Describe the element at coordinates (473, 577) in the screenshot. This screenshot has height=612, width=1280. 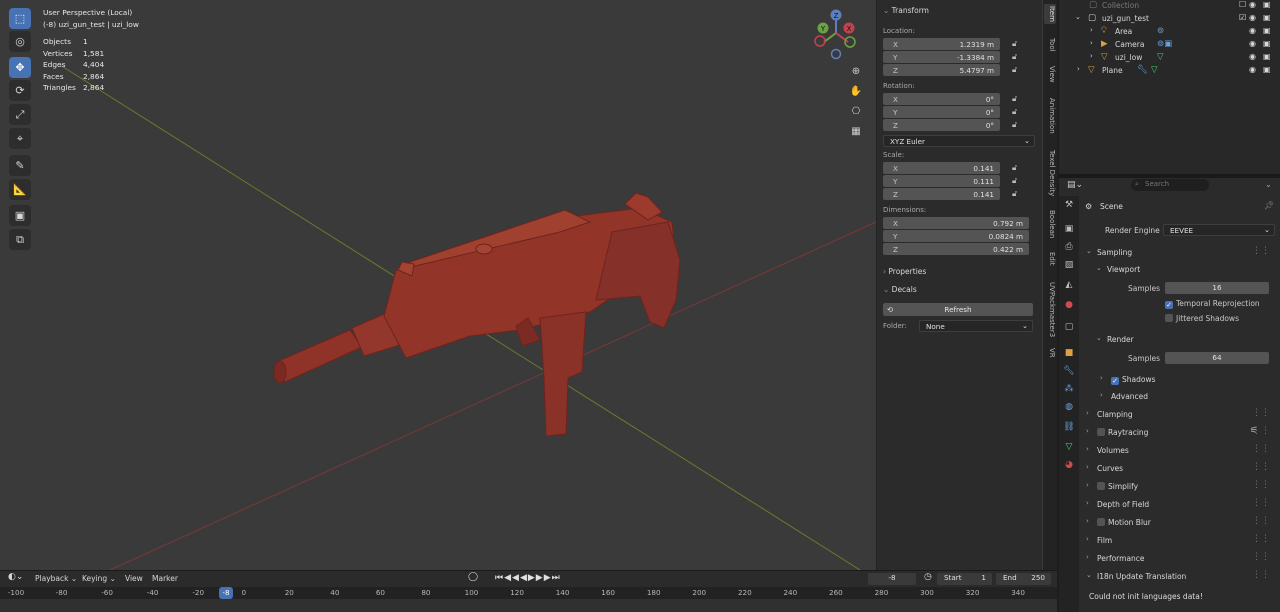
I see `record-icon: ◯` at that location.